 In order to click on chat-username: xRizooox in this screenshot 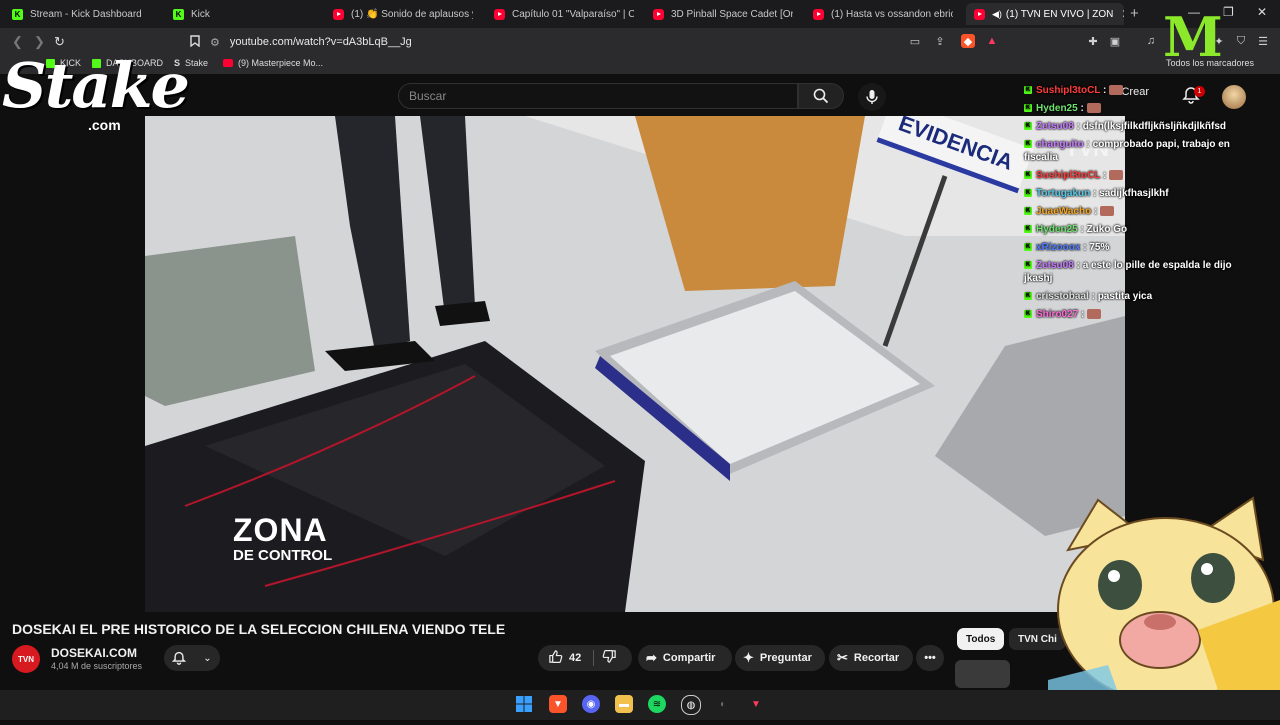, I will do `click(1058, 247)`.